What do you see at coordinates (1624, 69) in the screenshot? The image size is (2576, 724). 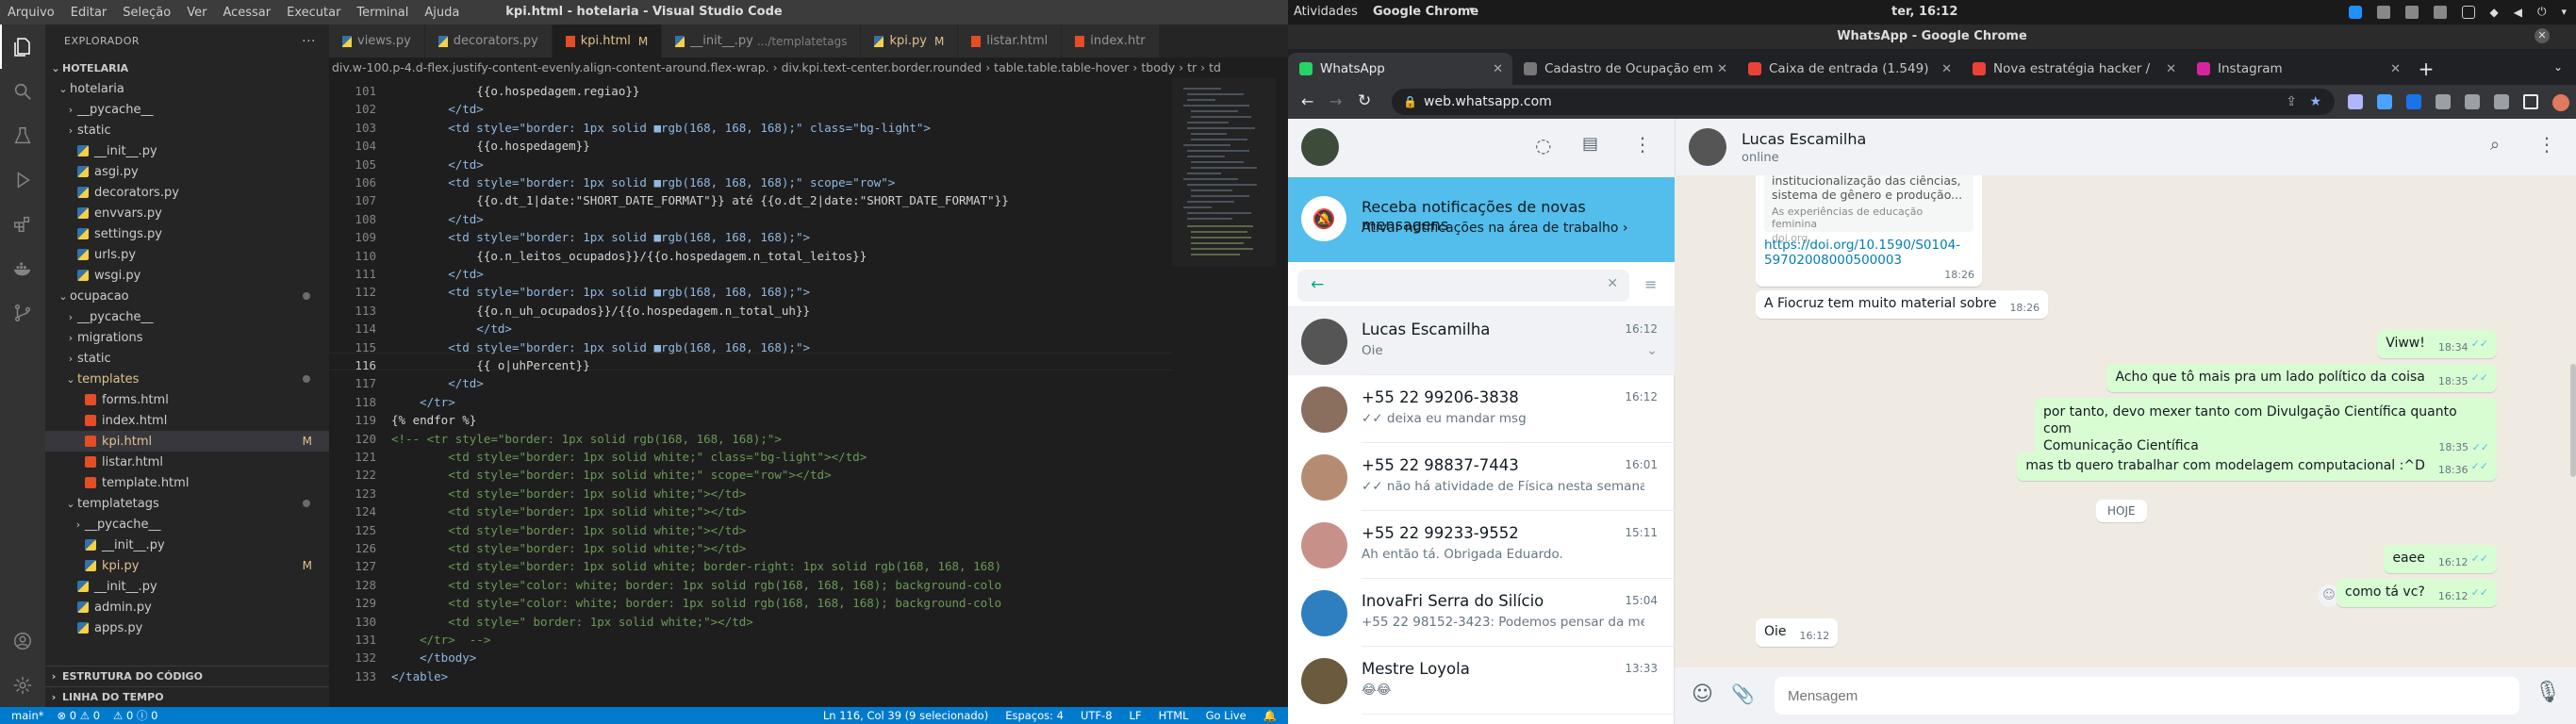 I see `browser-tab: Cadastro de Ocupação em ✕` at bounding box center [1624, 69].